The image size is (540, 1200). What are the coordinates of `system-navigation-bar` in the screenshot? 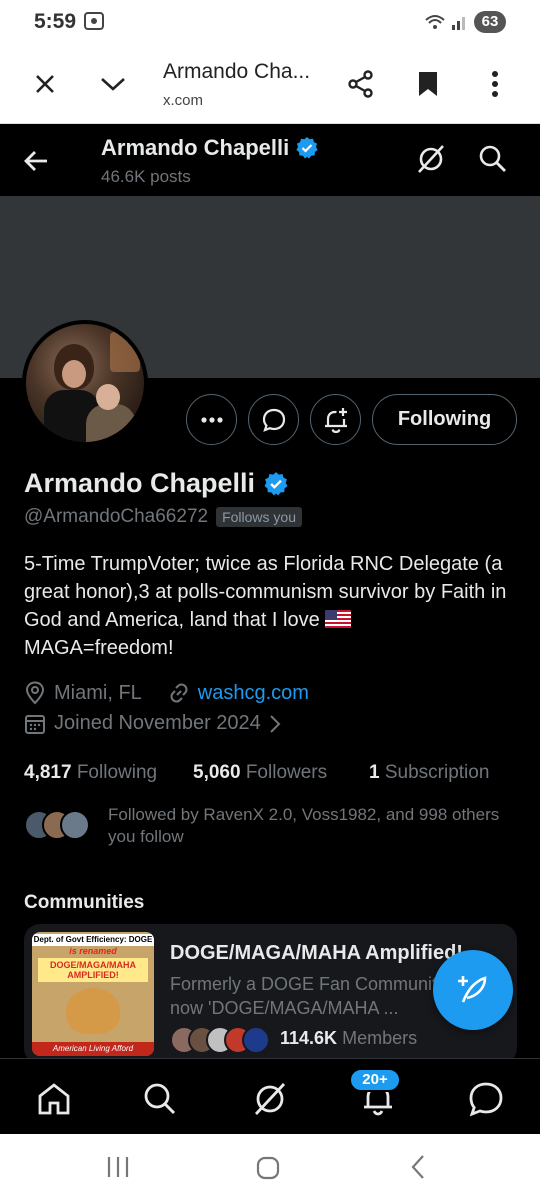 It's located at (270, 1167).